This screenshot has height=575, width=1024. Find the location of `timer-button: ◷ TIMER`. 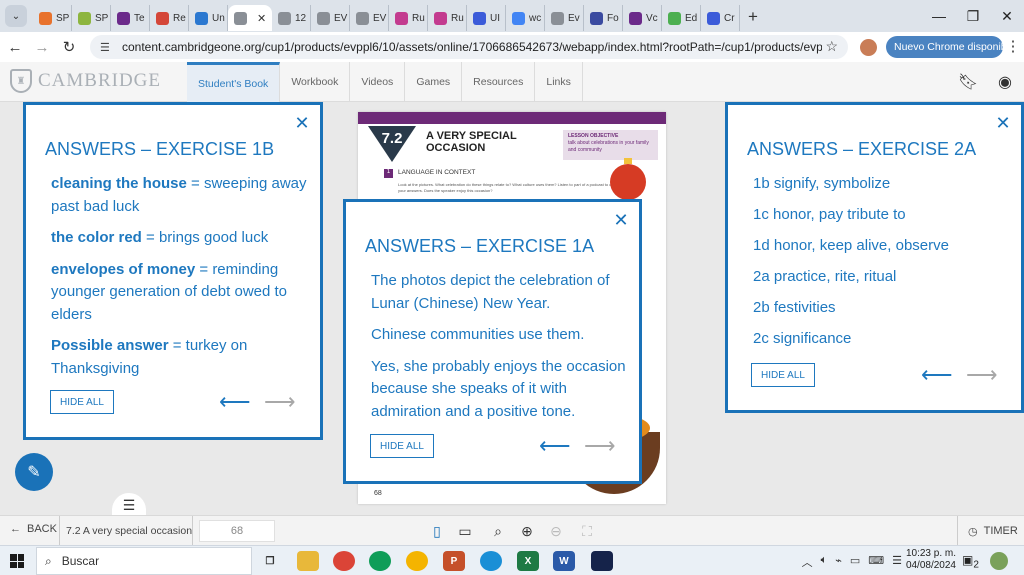

timer-button: ◷ TIMER is located at coordinates (987, 531).